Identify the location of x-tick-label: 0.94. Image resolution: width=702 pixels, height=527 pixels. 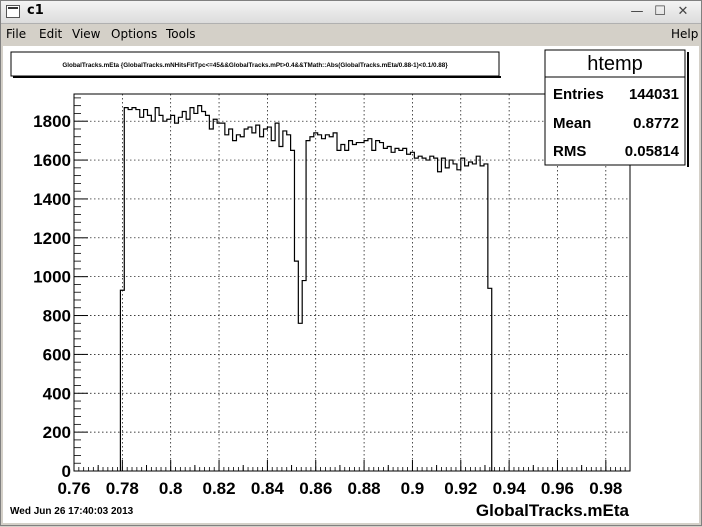
(510, 488).